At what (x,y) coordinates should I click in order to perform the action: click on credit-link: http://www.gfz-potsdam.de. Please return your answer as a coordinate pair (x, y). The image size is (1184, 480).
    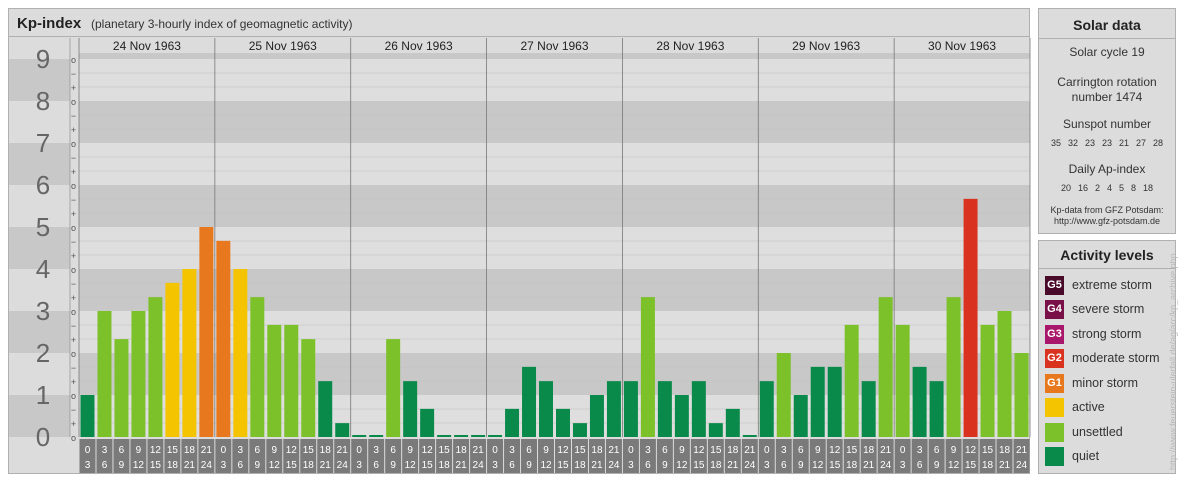
    Looking at the image, I should click on (1107, 221).